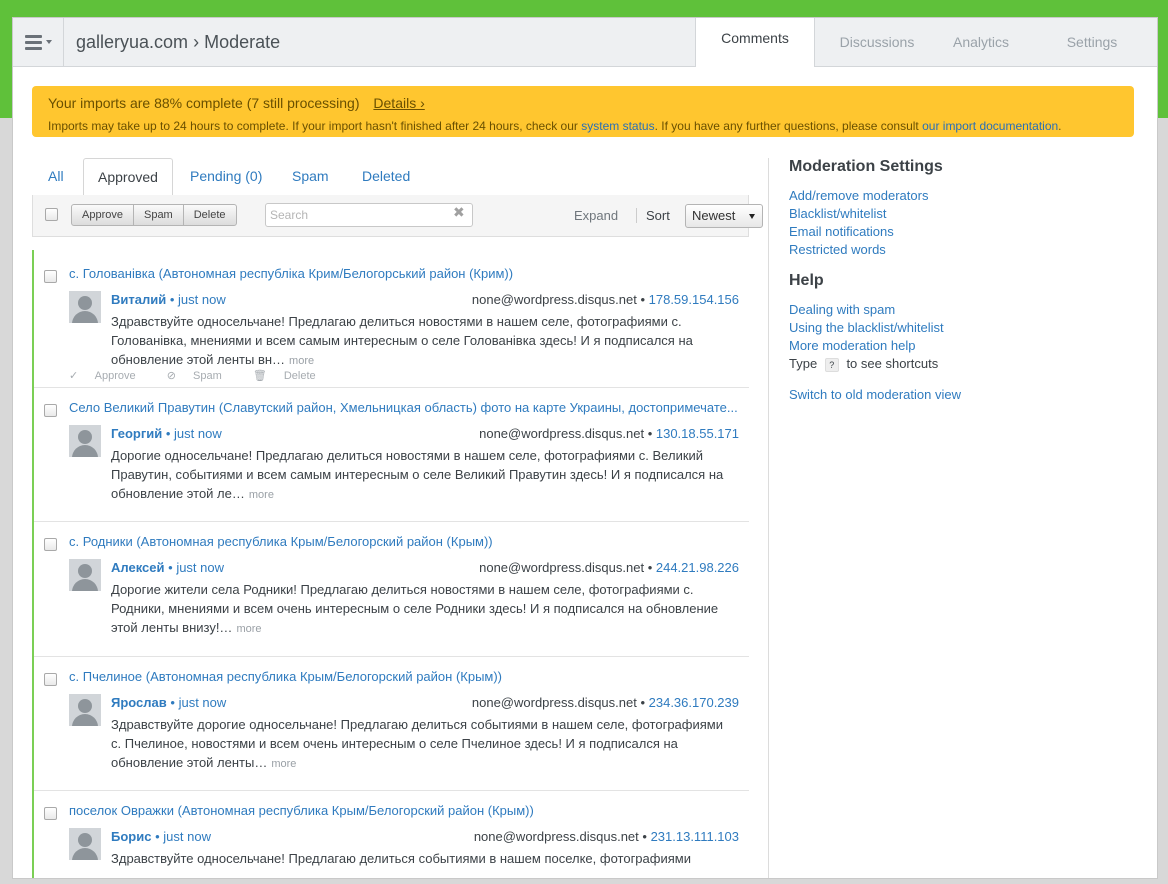 The width and height of the screenshot is (1168, 884). What do you see at coordinates (694, 299) in the screenshot?
I see `ip-address-link: 178.59.154.156` at bounding box center [694, 299].